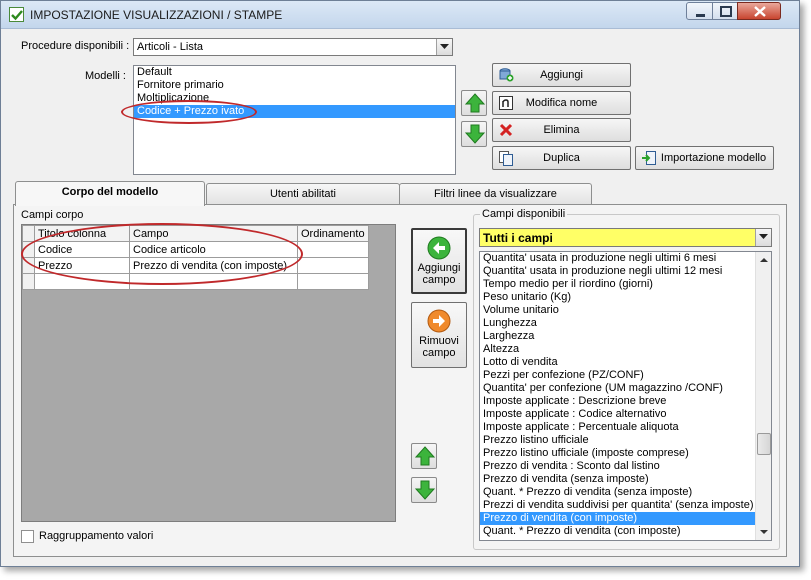 The image size is (811, 580). I want to click on field-item: Lotto di vendita, so click(618, 362).